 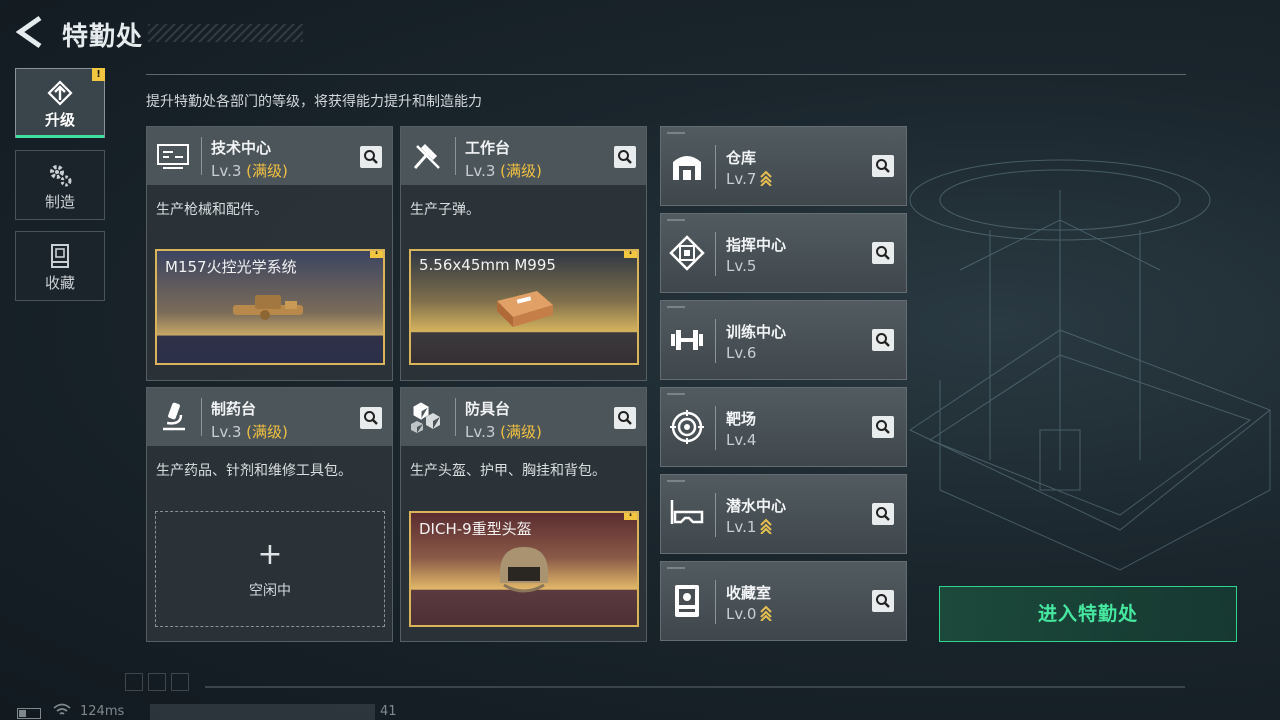 What do you see at coordinates (783, 601) in the screenshot?
I see `facility-collection-room: 收藏室 Lv.0` at bounding box center [783, 601].